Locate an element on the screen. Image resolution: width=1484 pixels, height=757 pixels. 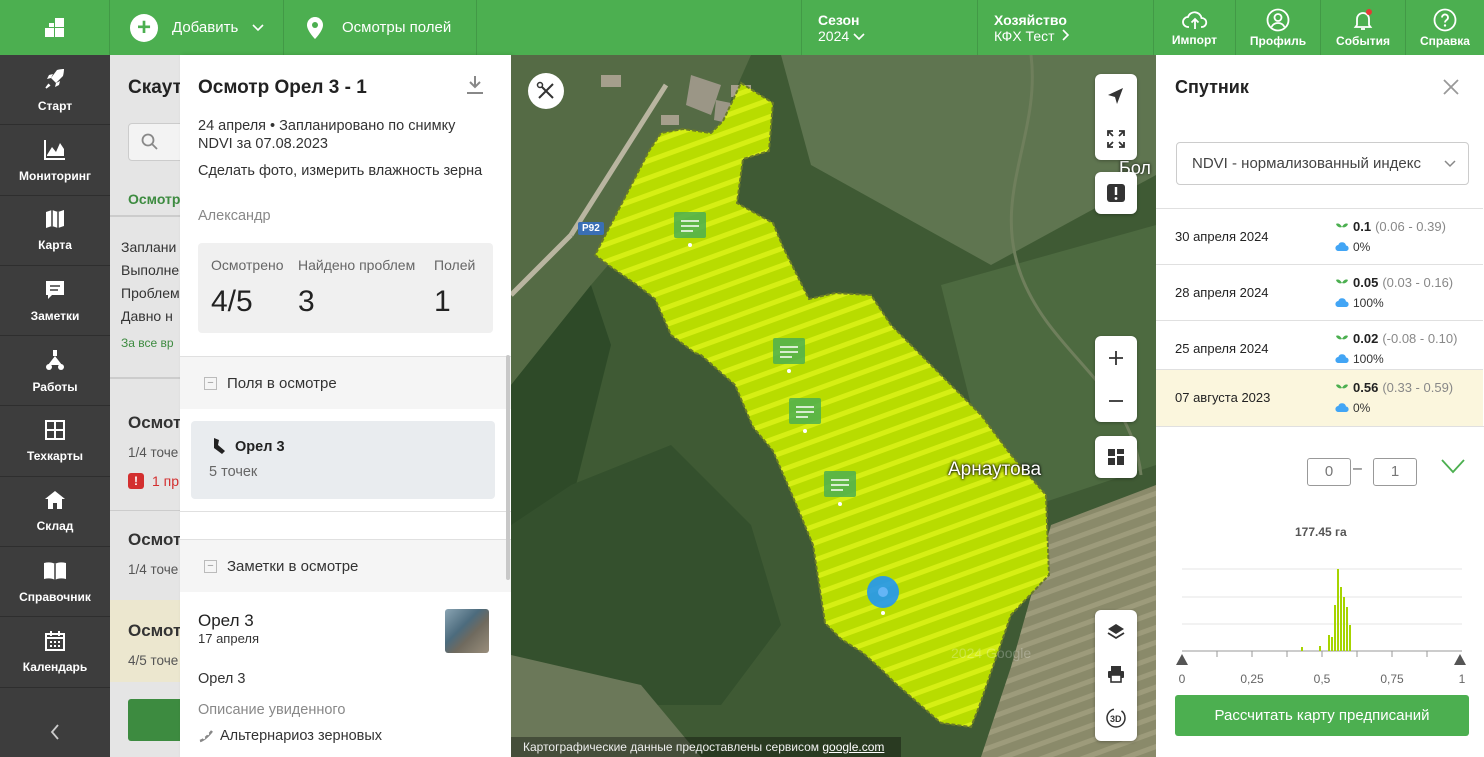
close-button is located at coordinates (1451, 89).